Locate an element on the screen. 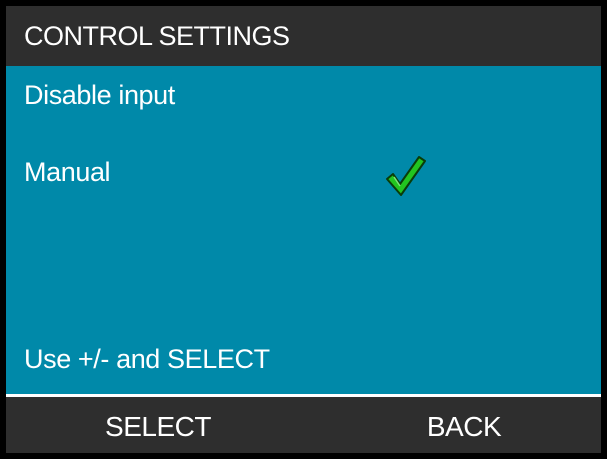 This screenshot has height=459, width=607. screen-title: CONTROL SETTINGS is located at coordinates (303, 36).